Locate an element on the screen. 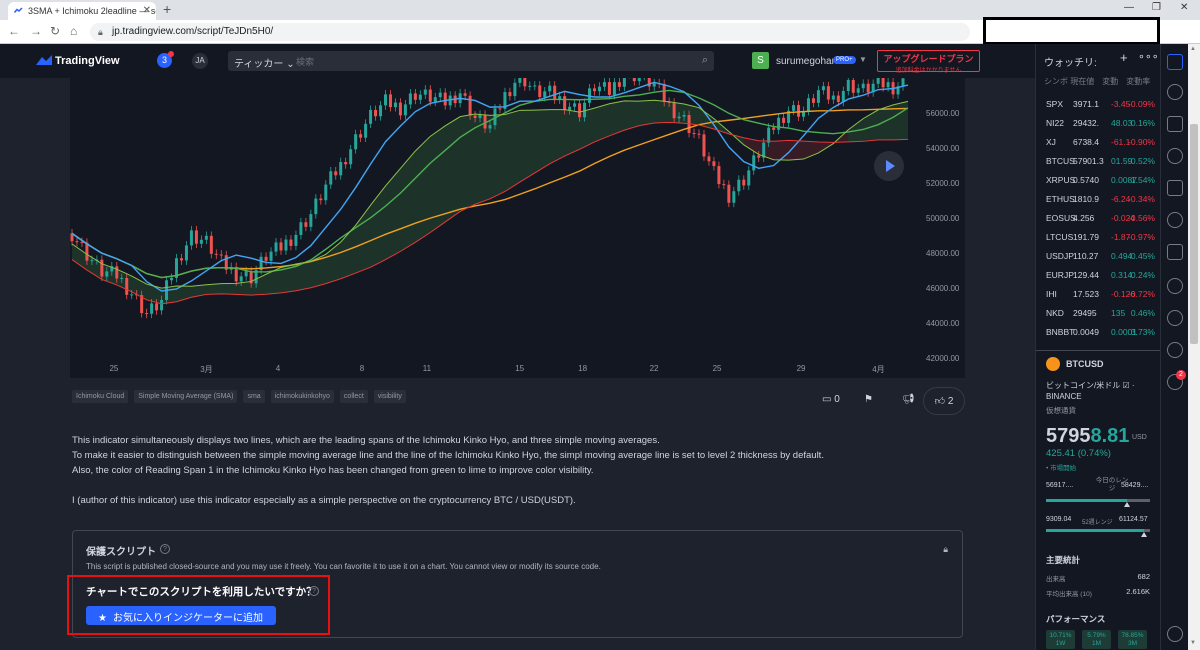 The width and height of the screenshot is (1200, 650). thumbs-up-icon: 👍︎ is located at coordinates (940, 401).